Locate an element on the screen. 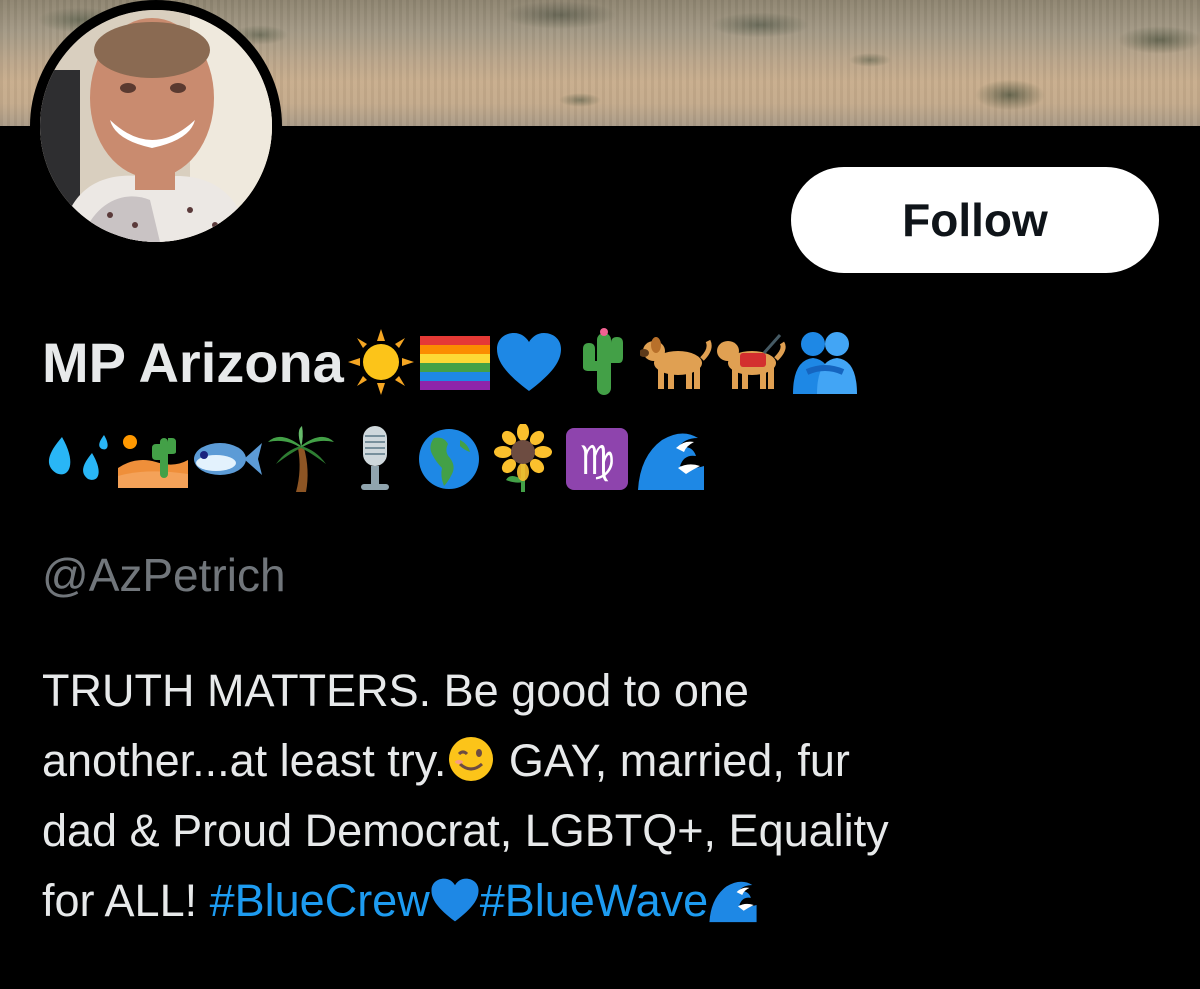 Image resolution: width=1200 pixels, height=989 pixels. cactus-icon is located at coordinates (603, 362).